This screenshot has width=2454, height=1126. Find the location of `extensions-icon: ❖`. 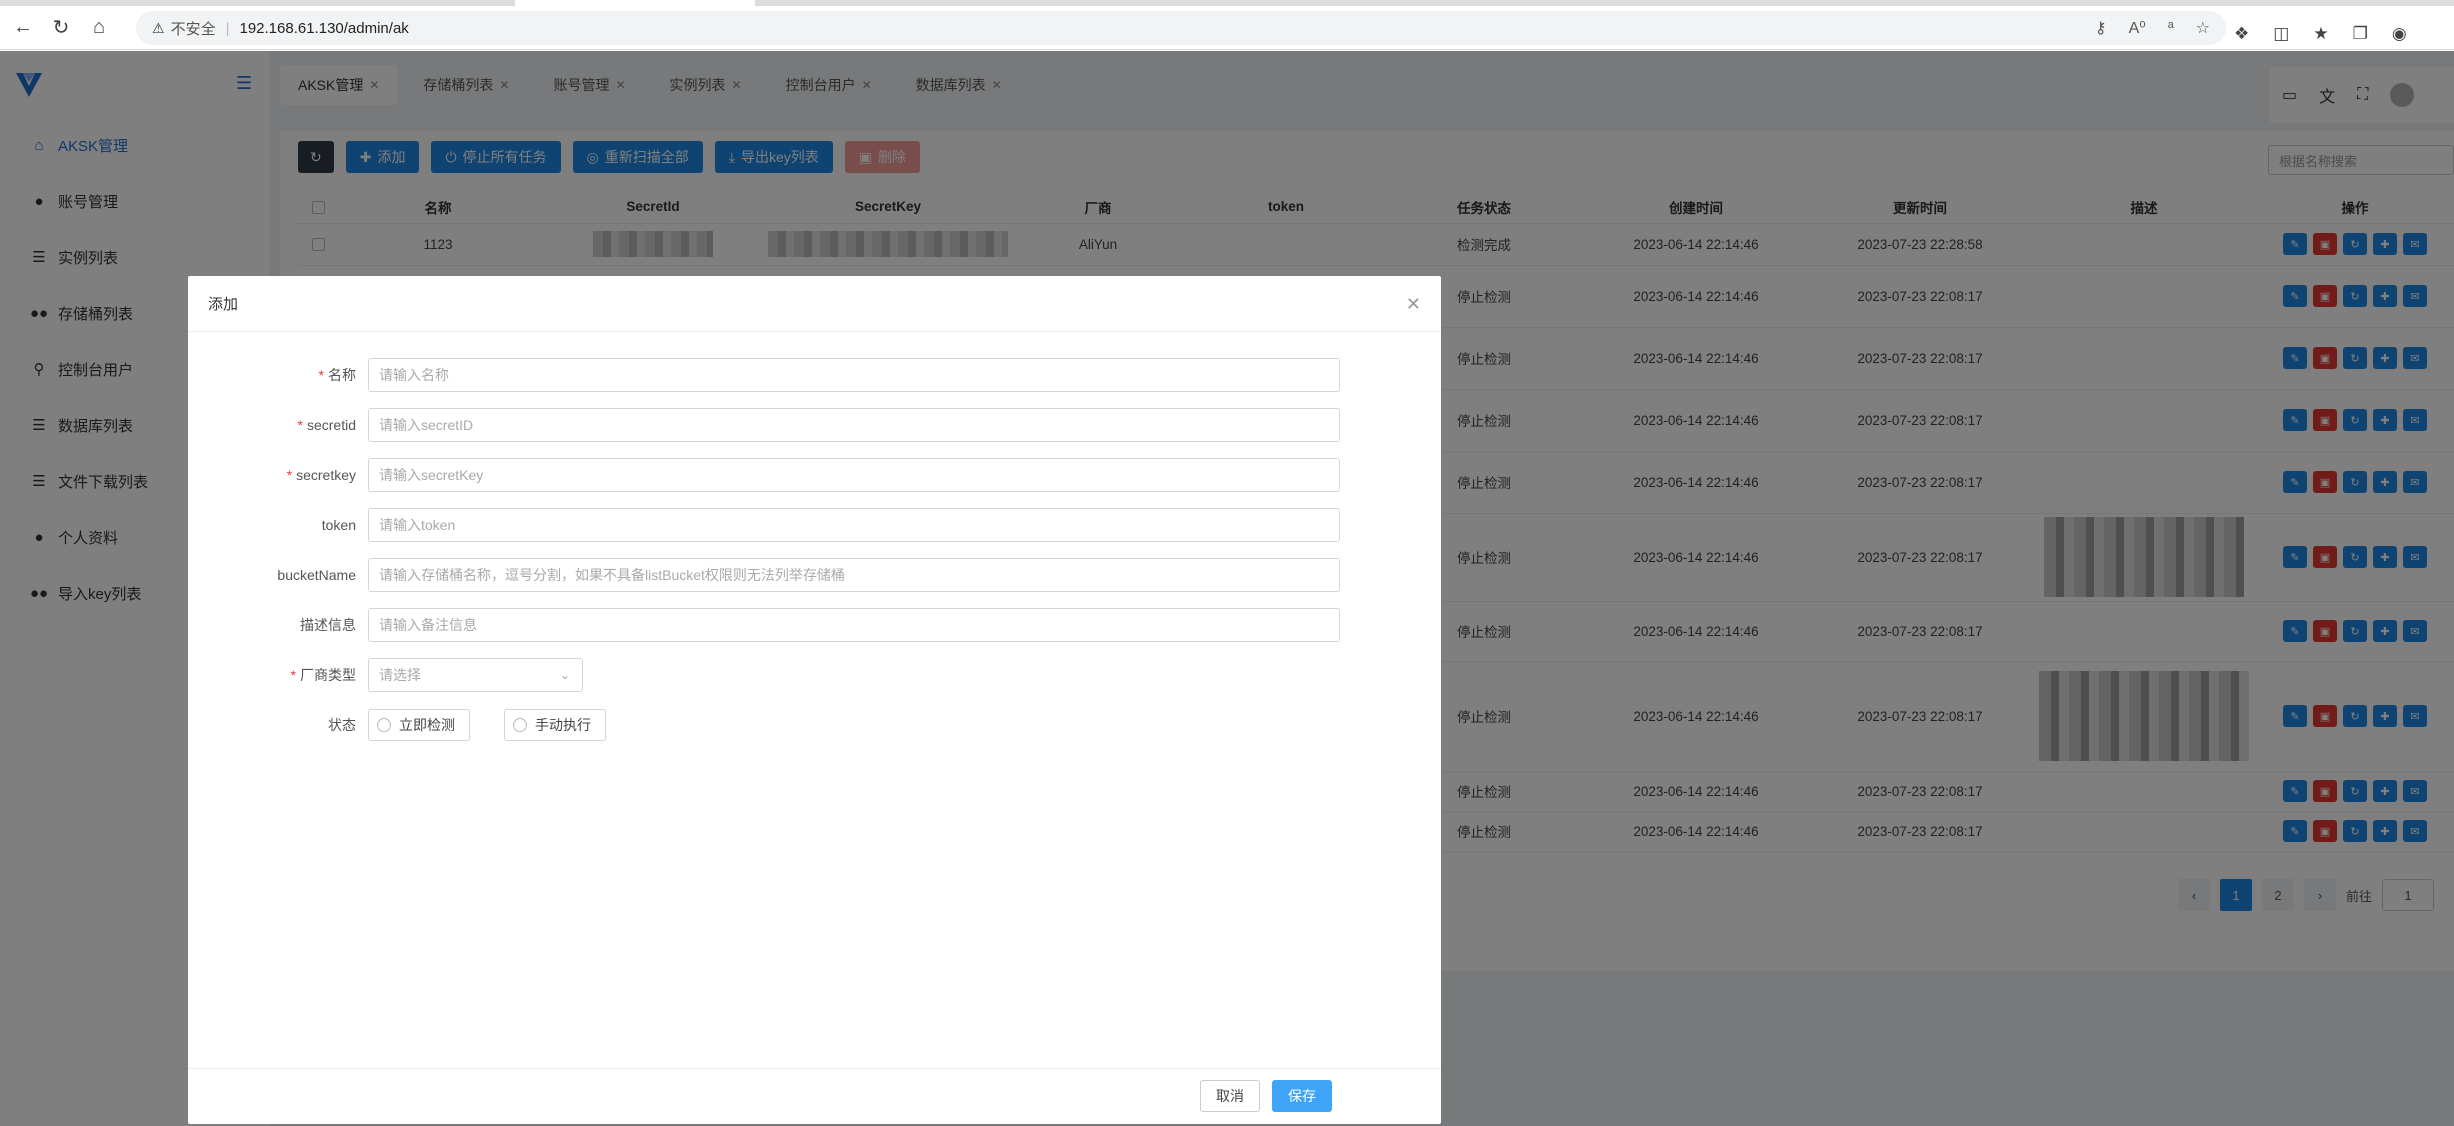

extensions-icon: ❖ is located at coordinates (2241, 34).